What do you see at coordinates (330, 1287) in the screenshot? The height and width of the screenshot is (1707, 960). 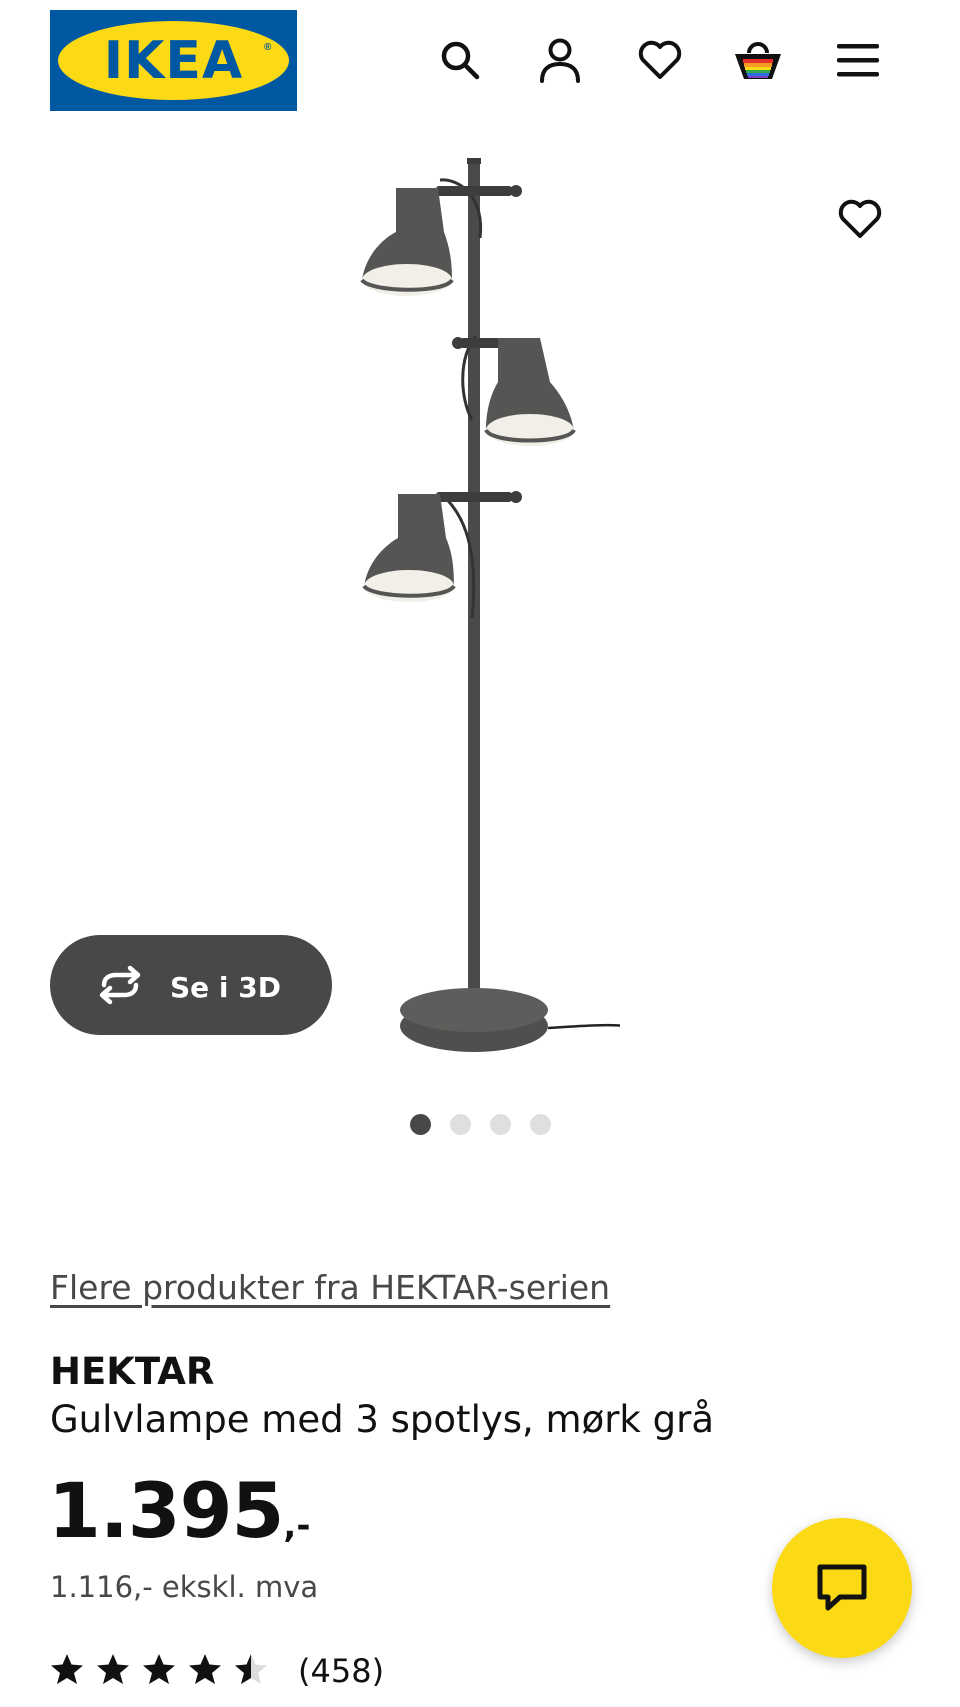 I see `series-link: Flere produkter fra HEKTAR-serien` at bounding box center [330, 1287].